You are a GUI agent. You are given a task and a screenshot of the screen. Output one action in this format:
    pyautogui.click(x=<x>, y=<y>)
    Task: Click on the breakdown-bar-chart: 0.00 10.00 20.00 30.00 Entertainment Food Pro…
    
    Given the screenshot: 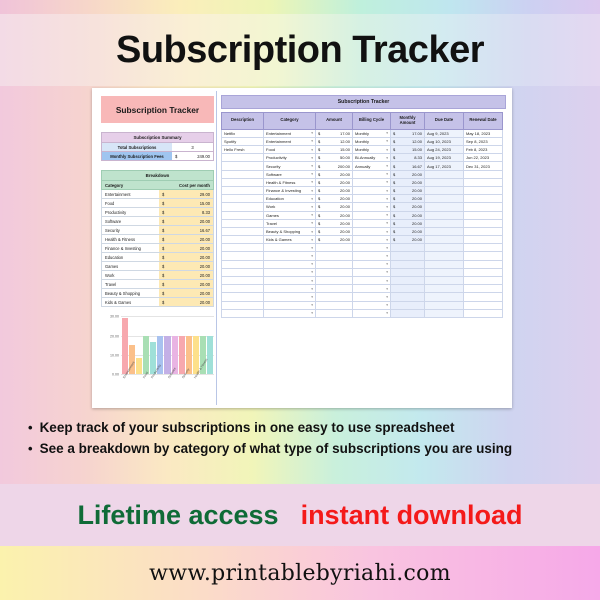 What is the action you would take?
    pyautogui.click(x=215, y=362)
    